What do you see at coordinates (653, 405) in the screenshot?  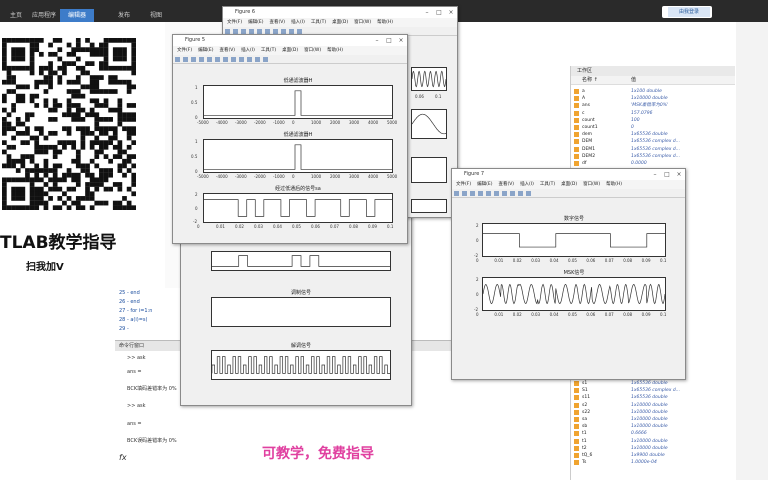 I see `workspace-row: s2 1x10000 double` at bounding box center [653, 405].